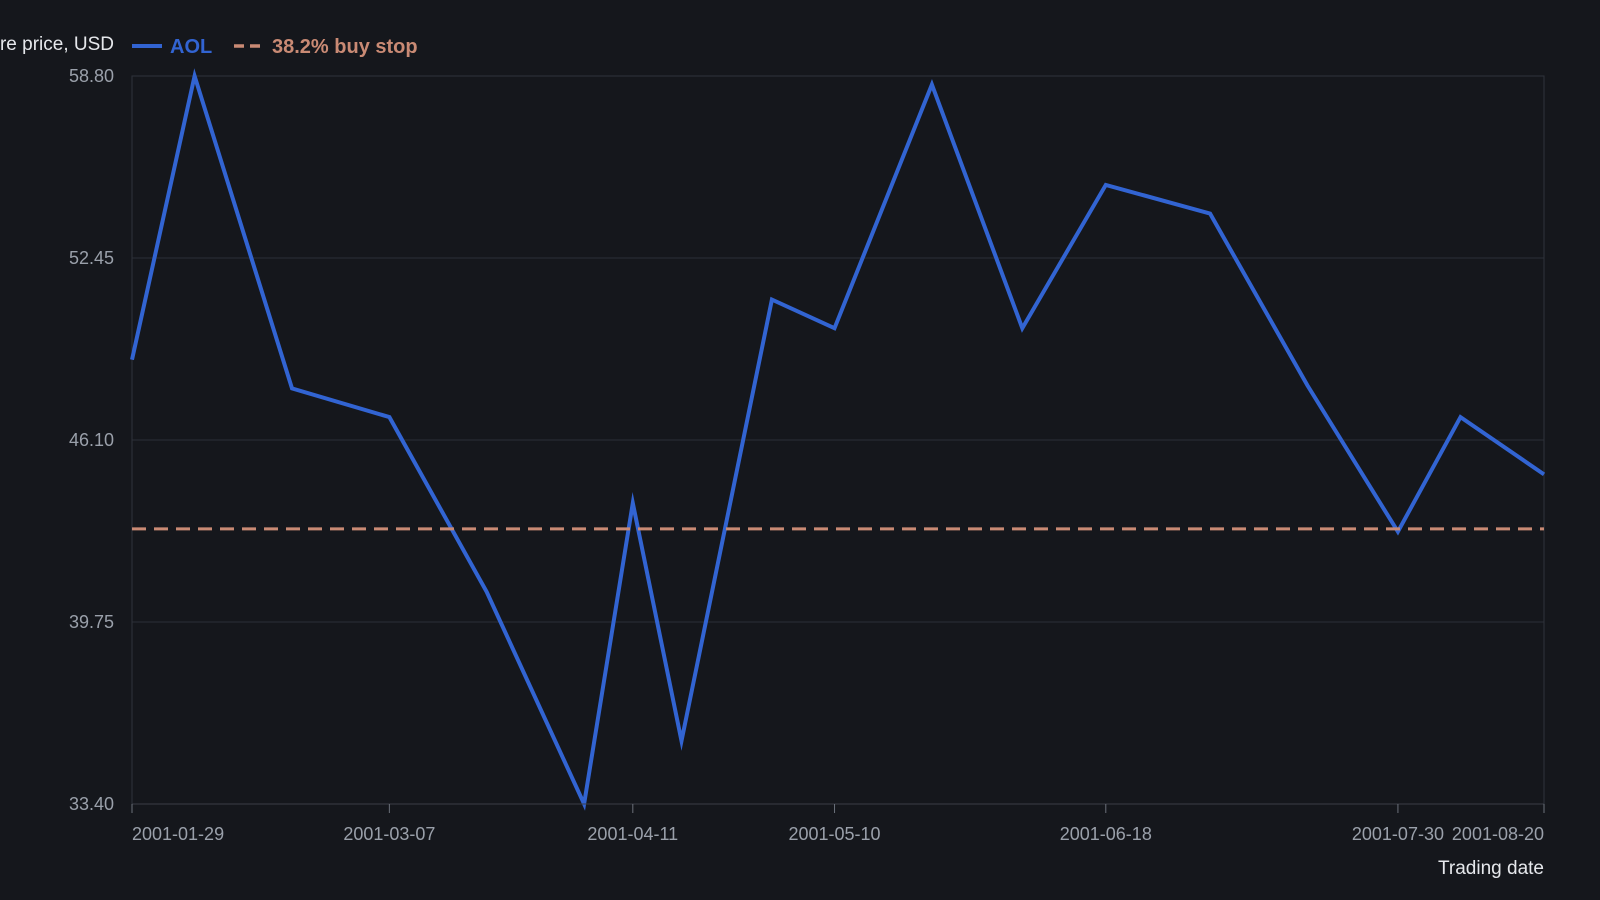  I want to click on y-tick-label: 39.75, so click(91, 622).